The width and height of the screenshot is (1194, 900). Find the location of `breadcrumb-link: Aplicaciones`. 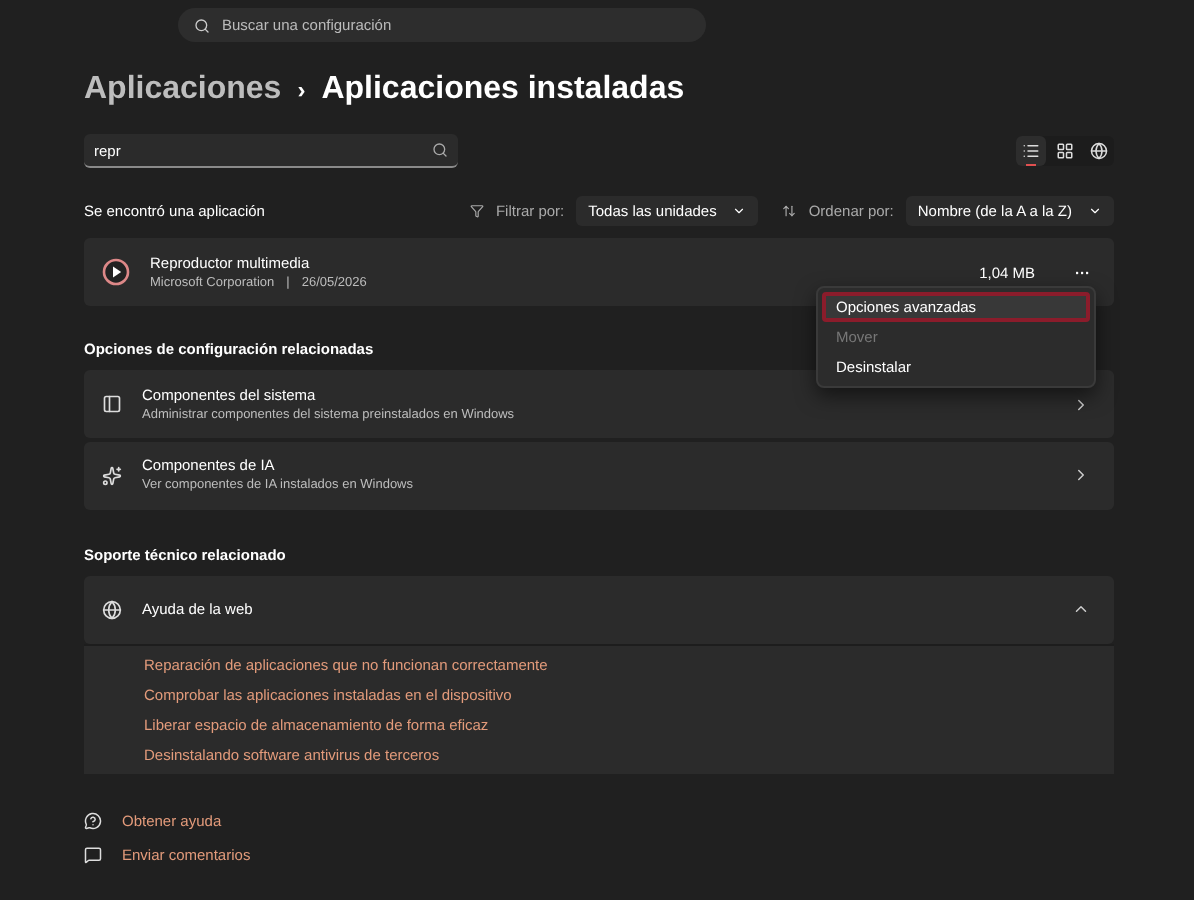

breadcrumb-link: Aplicaciones is located at coordinates (183, 90).